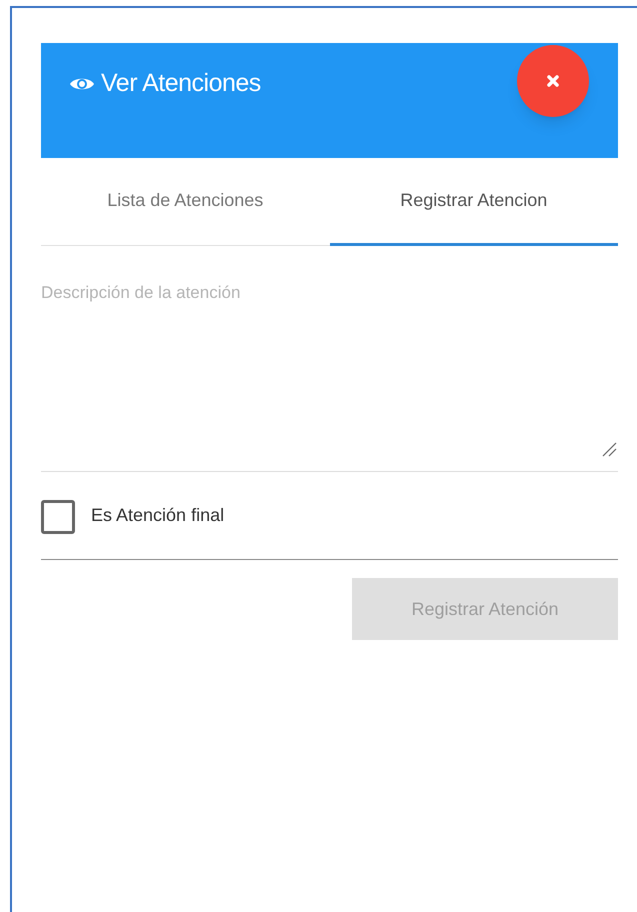 This screenshot has height=912, width=637. Describe the element at coordinates (58, 517) in the screenshot. I see `checkbox` at that location.